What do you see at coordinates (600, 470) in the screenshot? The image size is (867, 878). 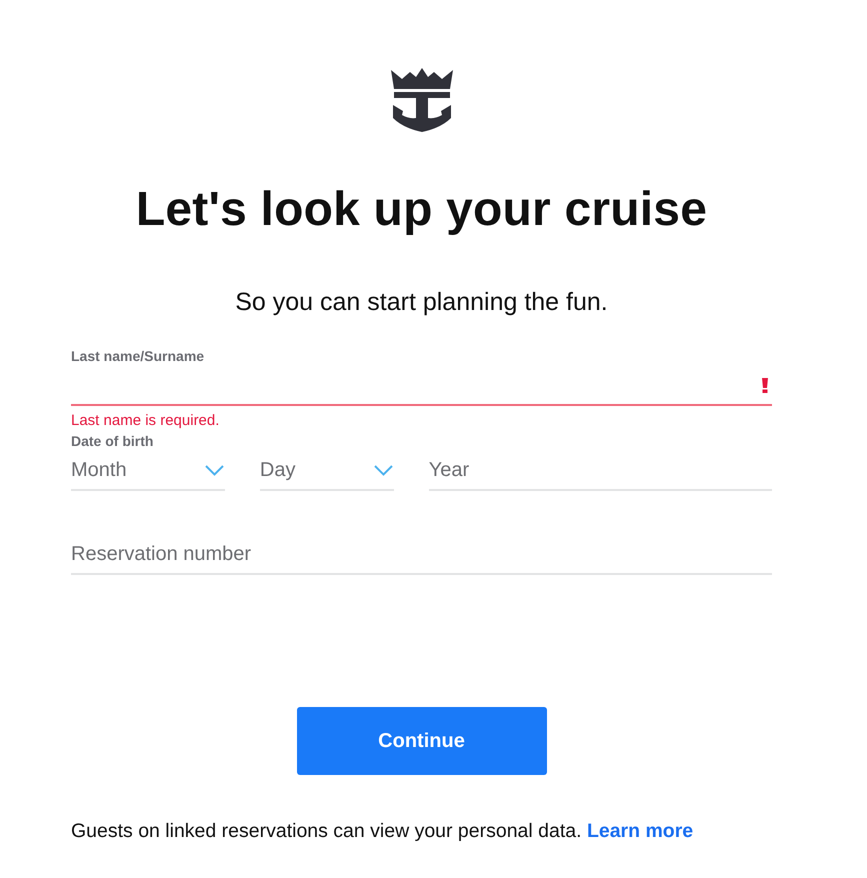 I see `date-input: Year` at bounding box center [600, 470].